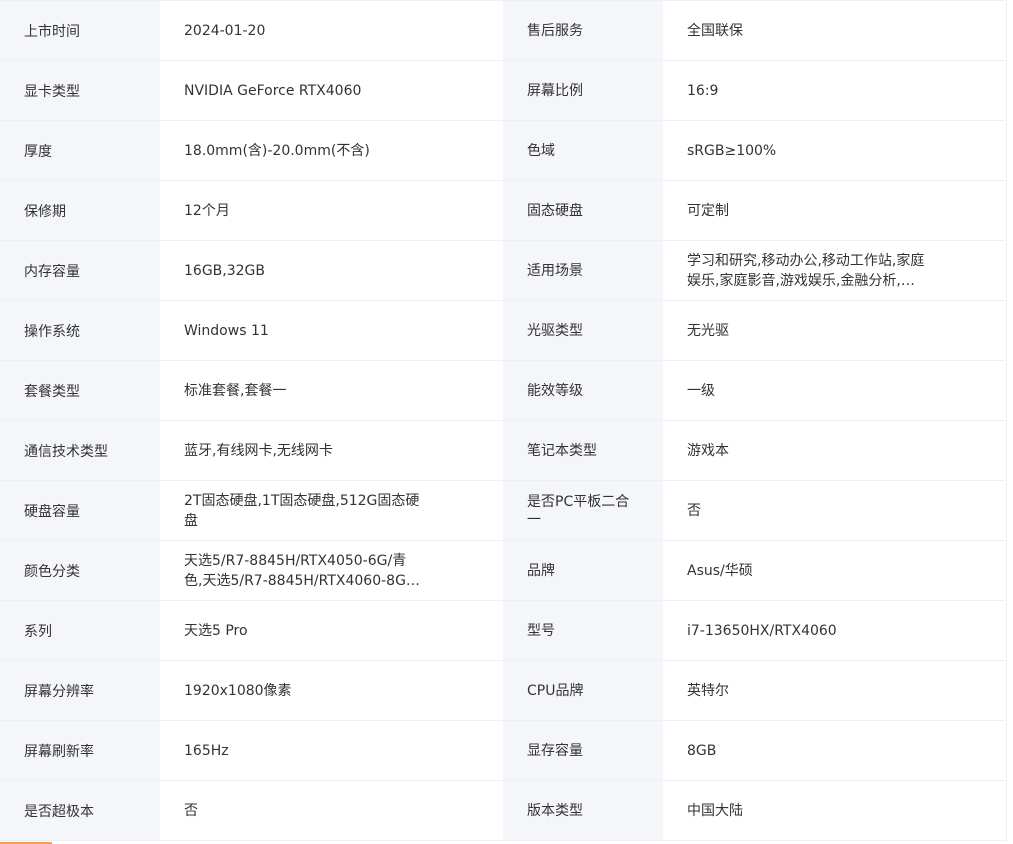  I want to click on table-row: 屏幕刷新率 165Hz 显存容量 8GB, so click(503, 750).